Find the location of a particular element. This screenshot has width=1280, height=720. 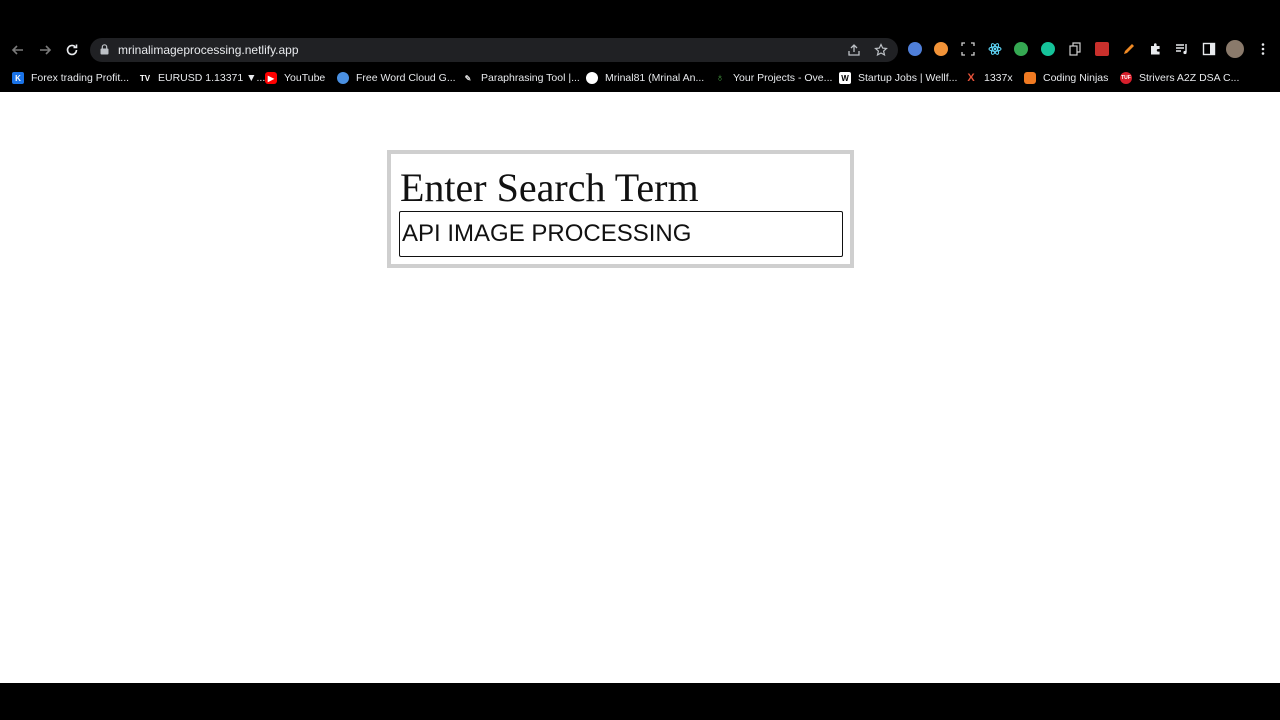

wordcloud-icon is located at coordinates (343, 78).